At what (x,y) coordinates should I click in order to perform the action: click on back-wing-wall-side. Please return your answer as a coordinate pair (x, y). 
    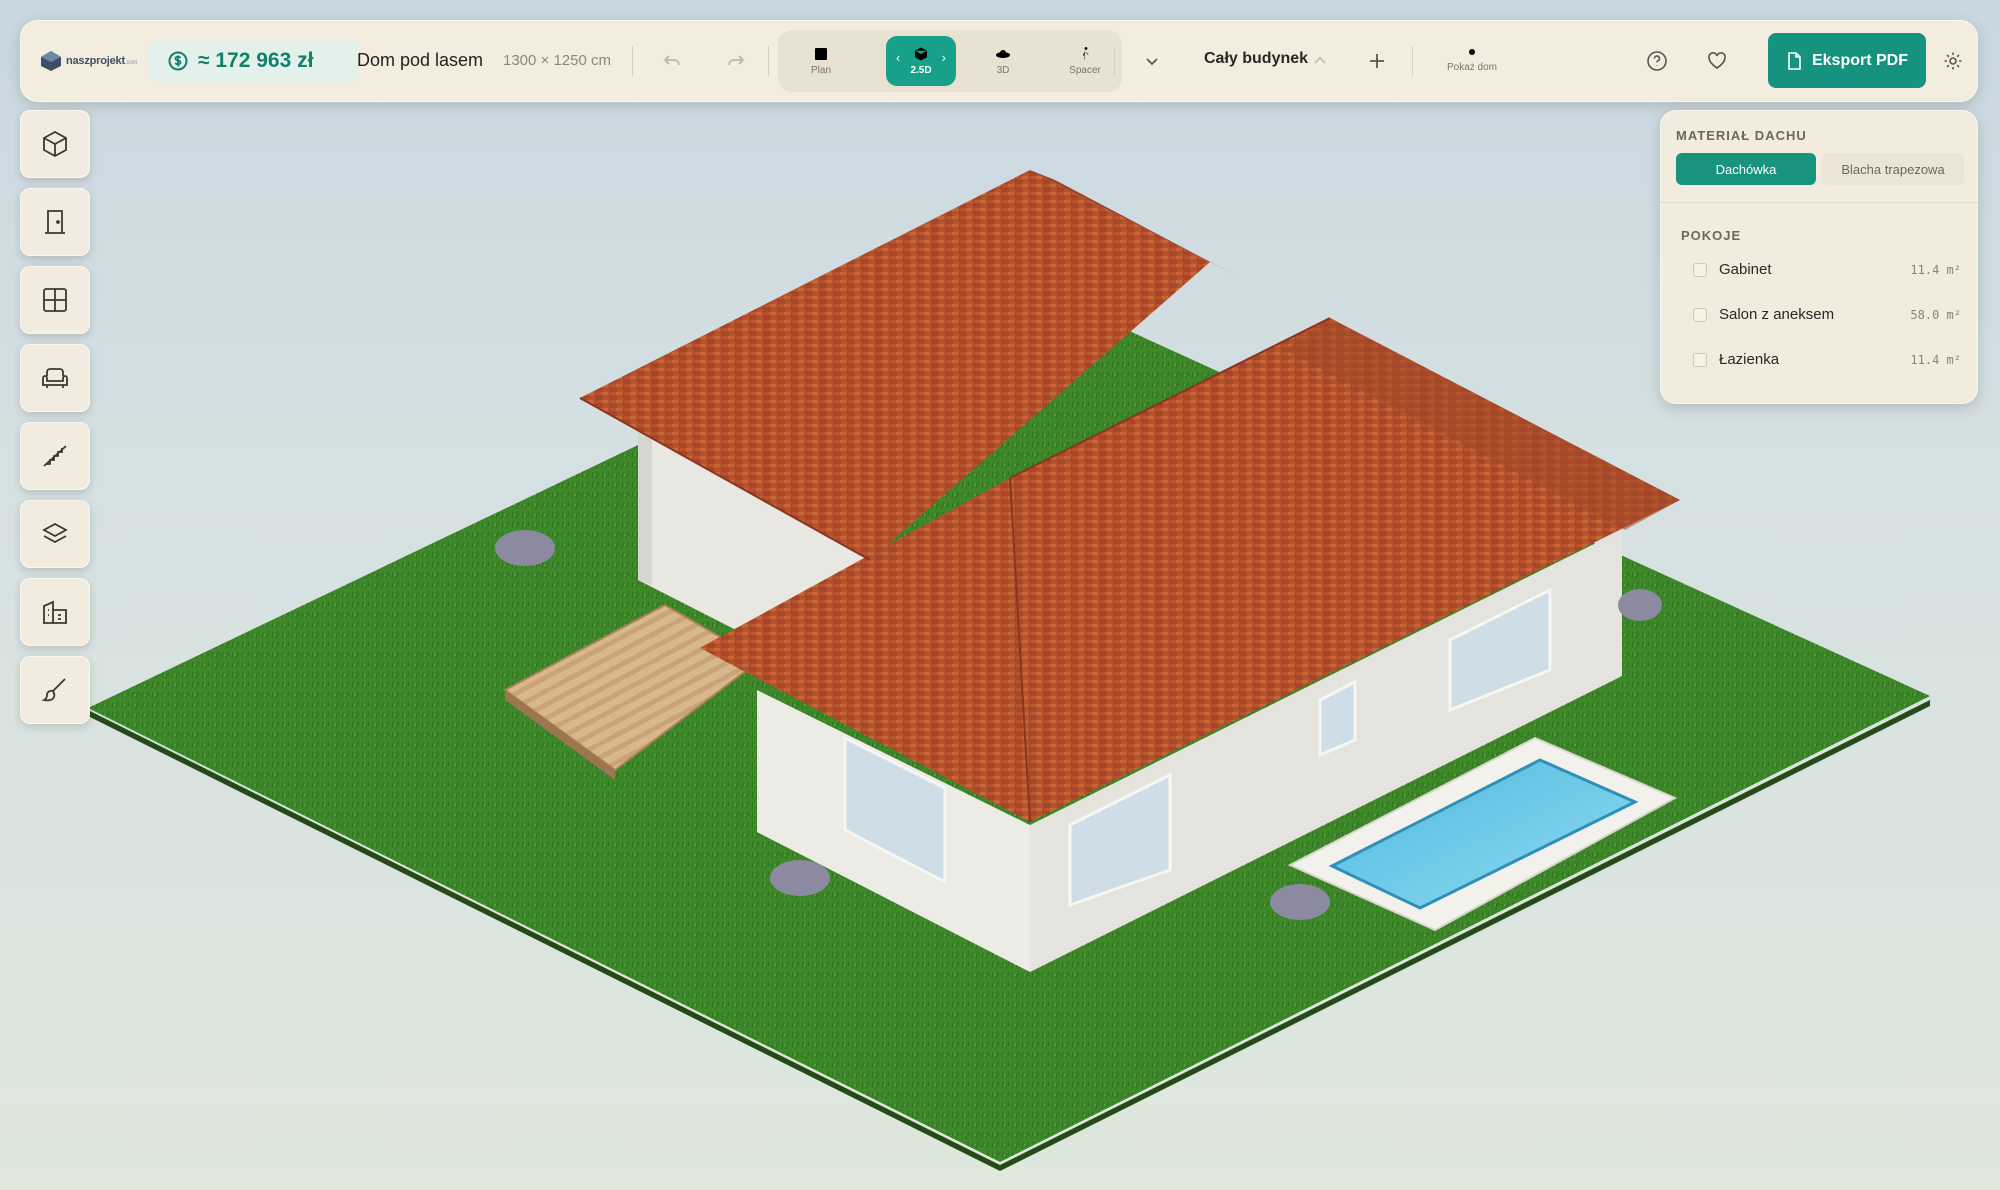
    Looking at the image, I should click on (645, 502).